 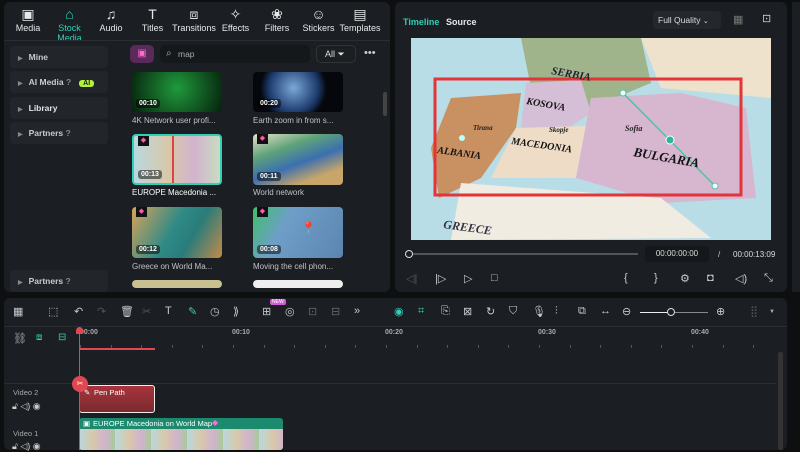 I want to click on zoom-out-icon: ⊖, so click(x=626, y=311).